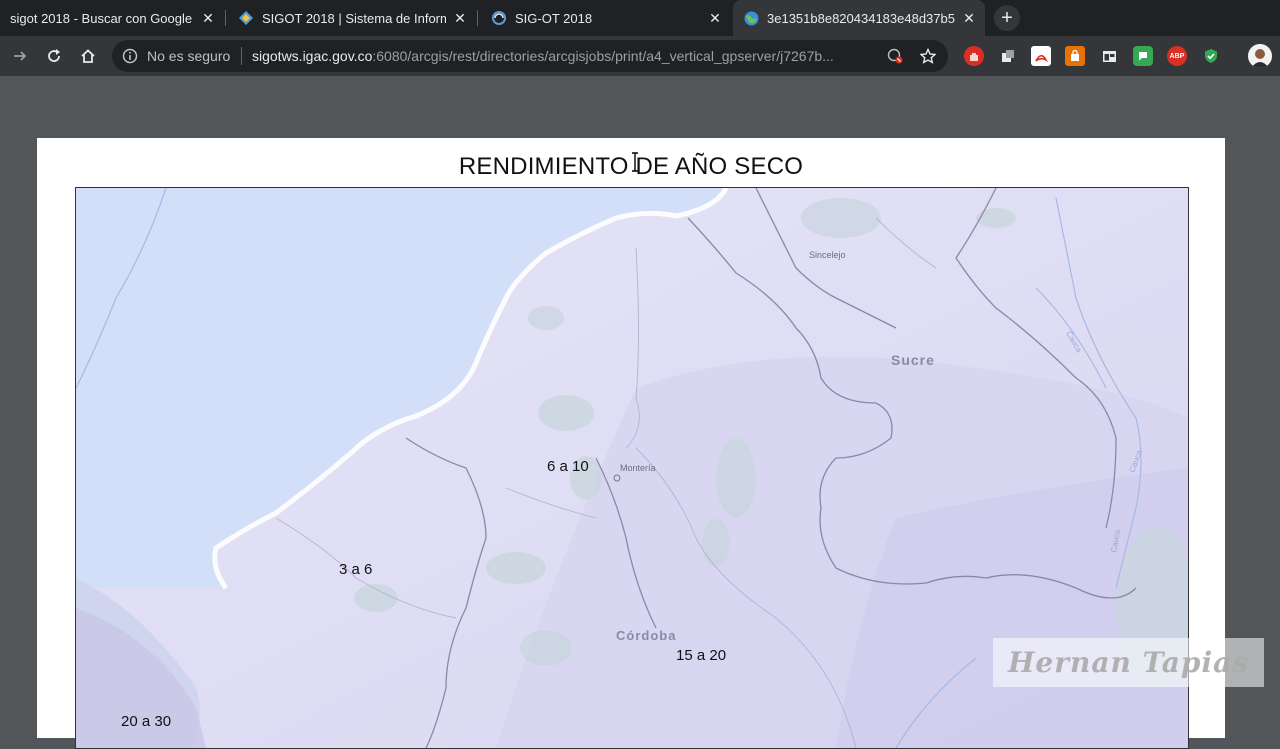  Describe the element at coordinates (241, 56) in the screenshot. I see `omnibox-divider` at that location.